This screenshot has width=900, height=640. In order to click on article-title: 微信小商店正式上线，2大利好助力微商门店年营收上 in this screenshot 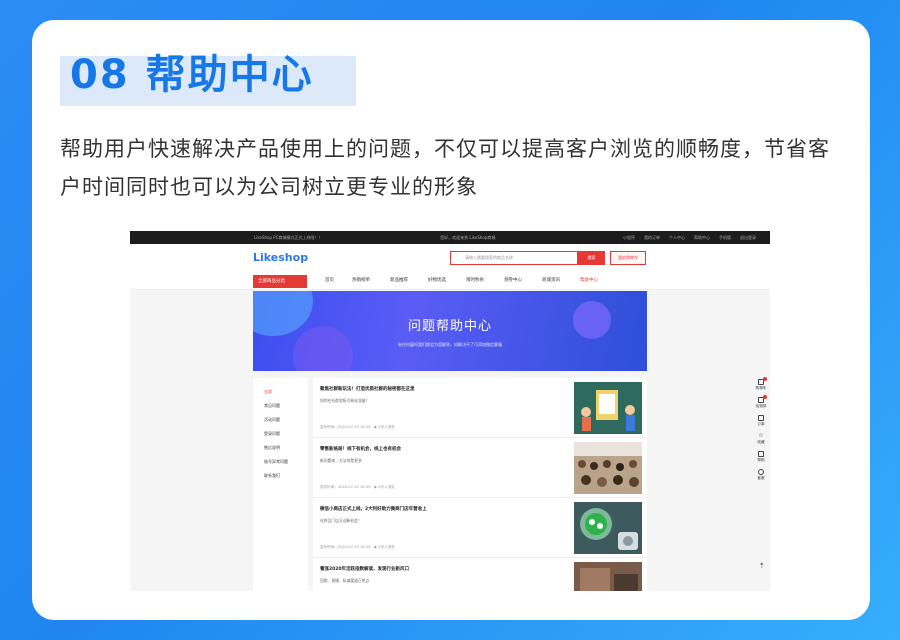, I will do `click(373, 509)`.